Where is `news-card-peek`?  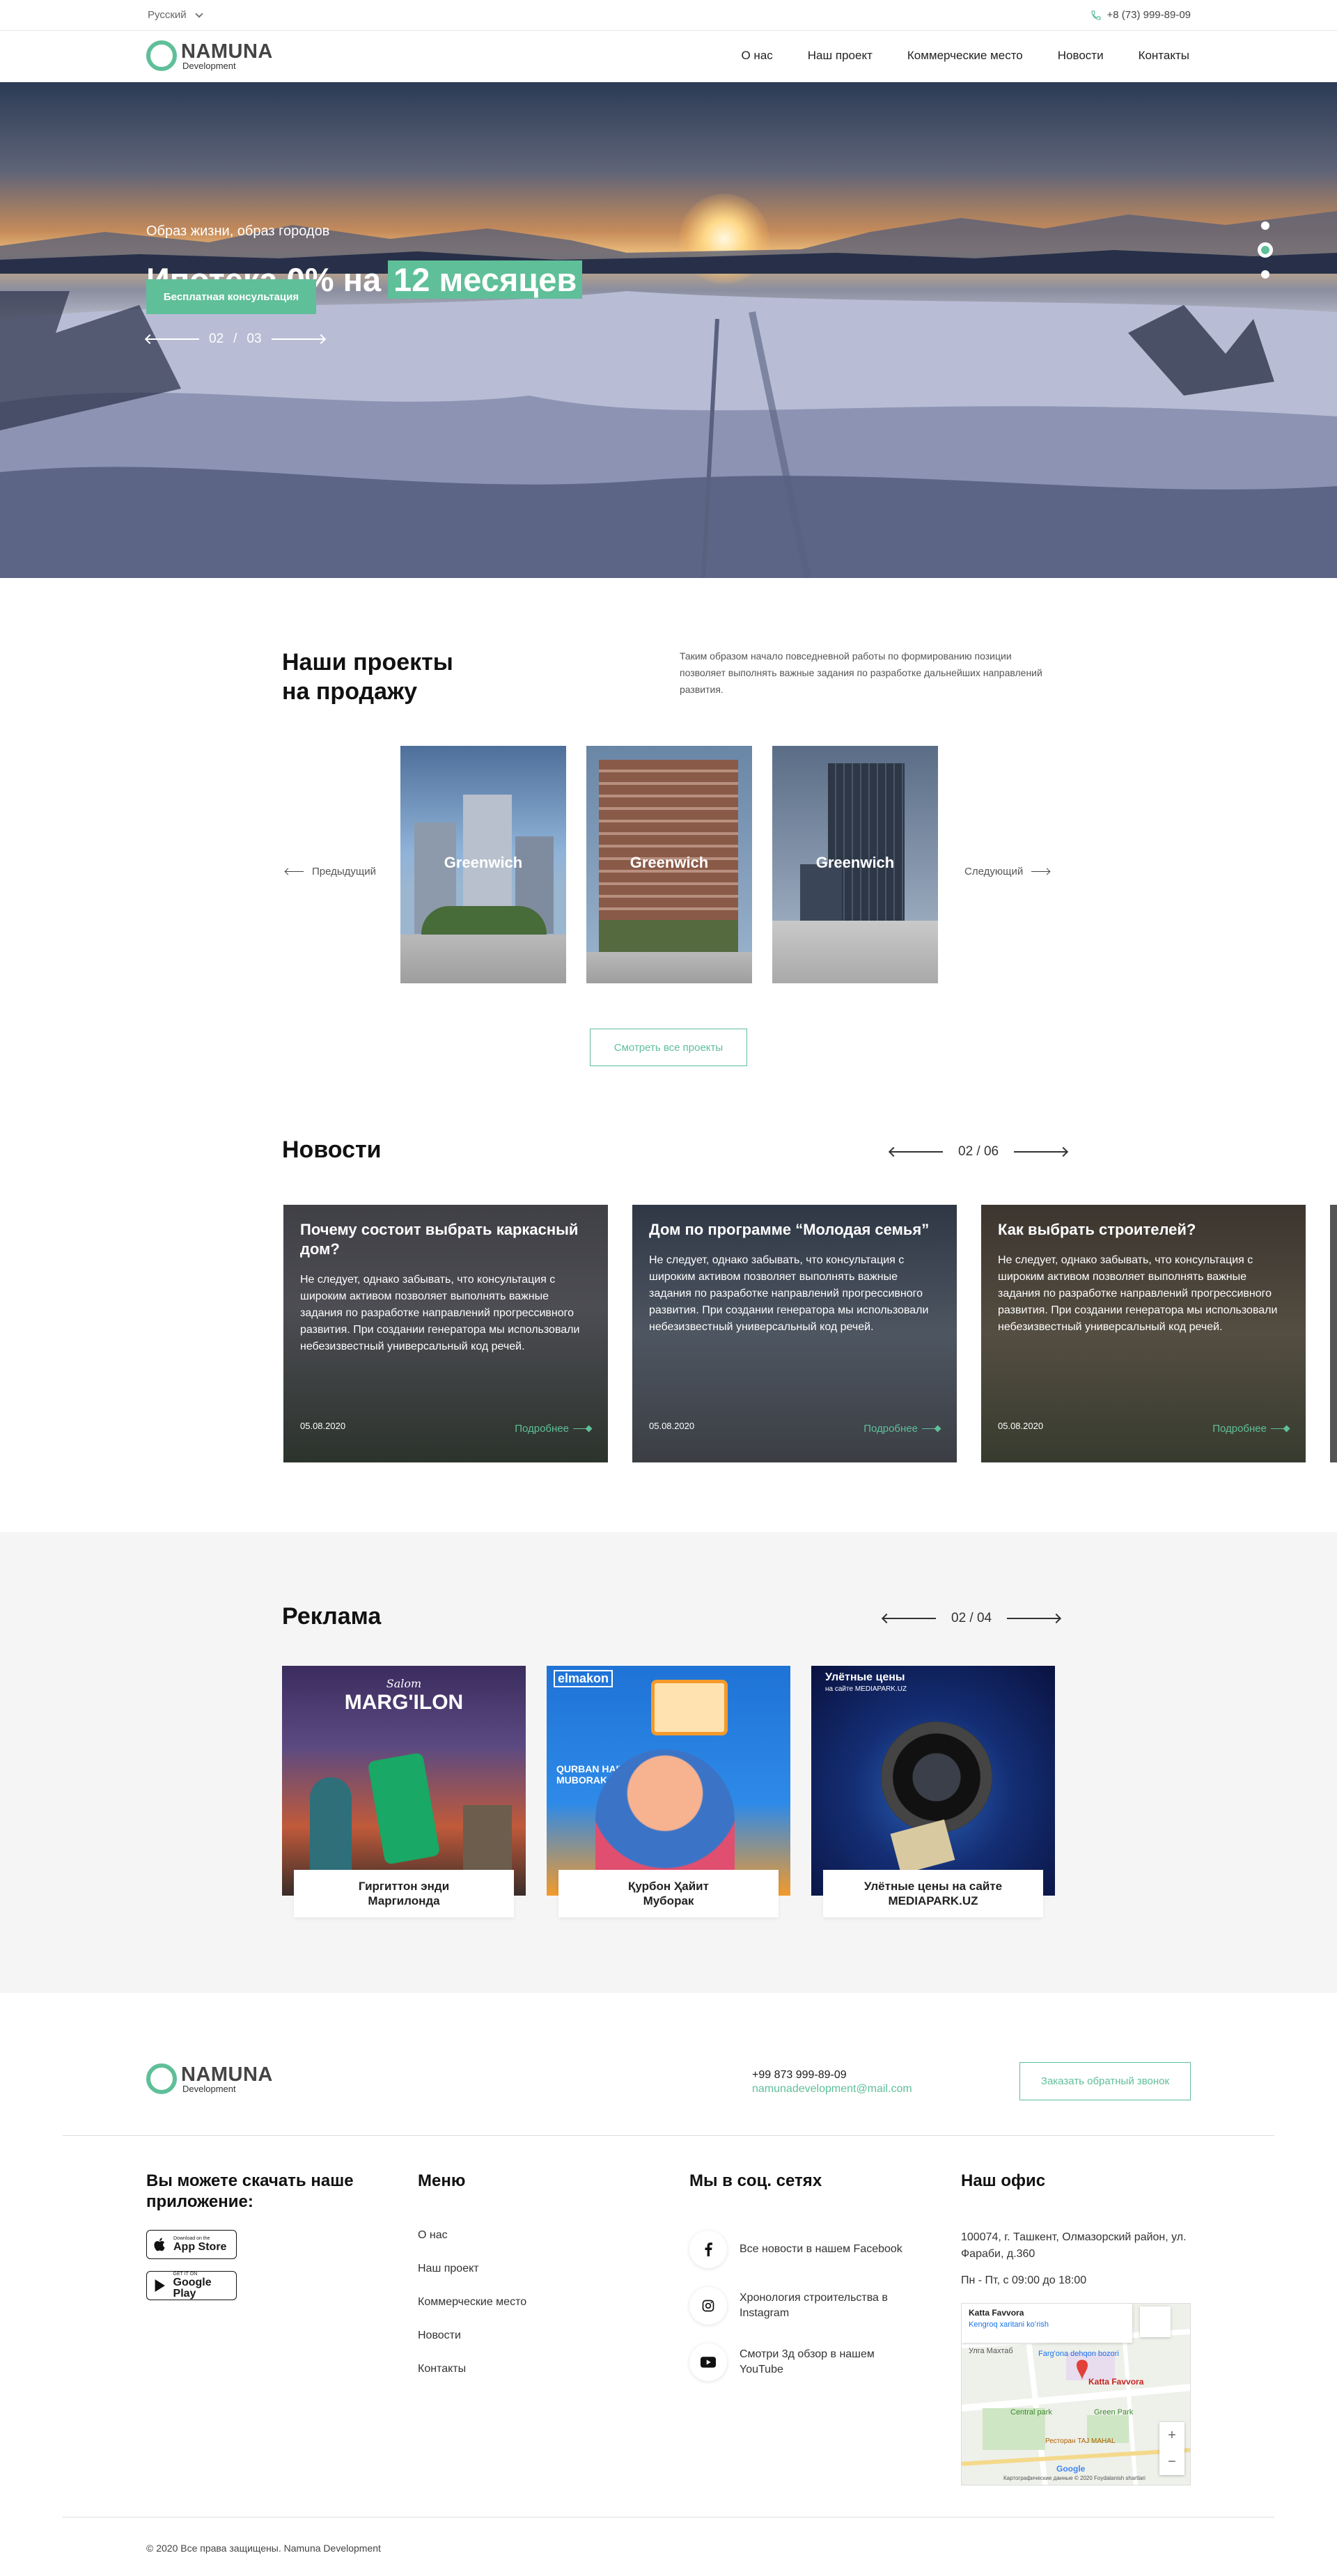 news-card-peek is located at coordinates (1334, 1333).